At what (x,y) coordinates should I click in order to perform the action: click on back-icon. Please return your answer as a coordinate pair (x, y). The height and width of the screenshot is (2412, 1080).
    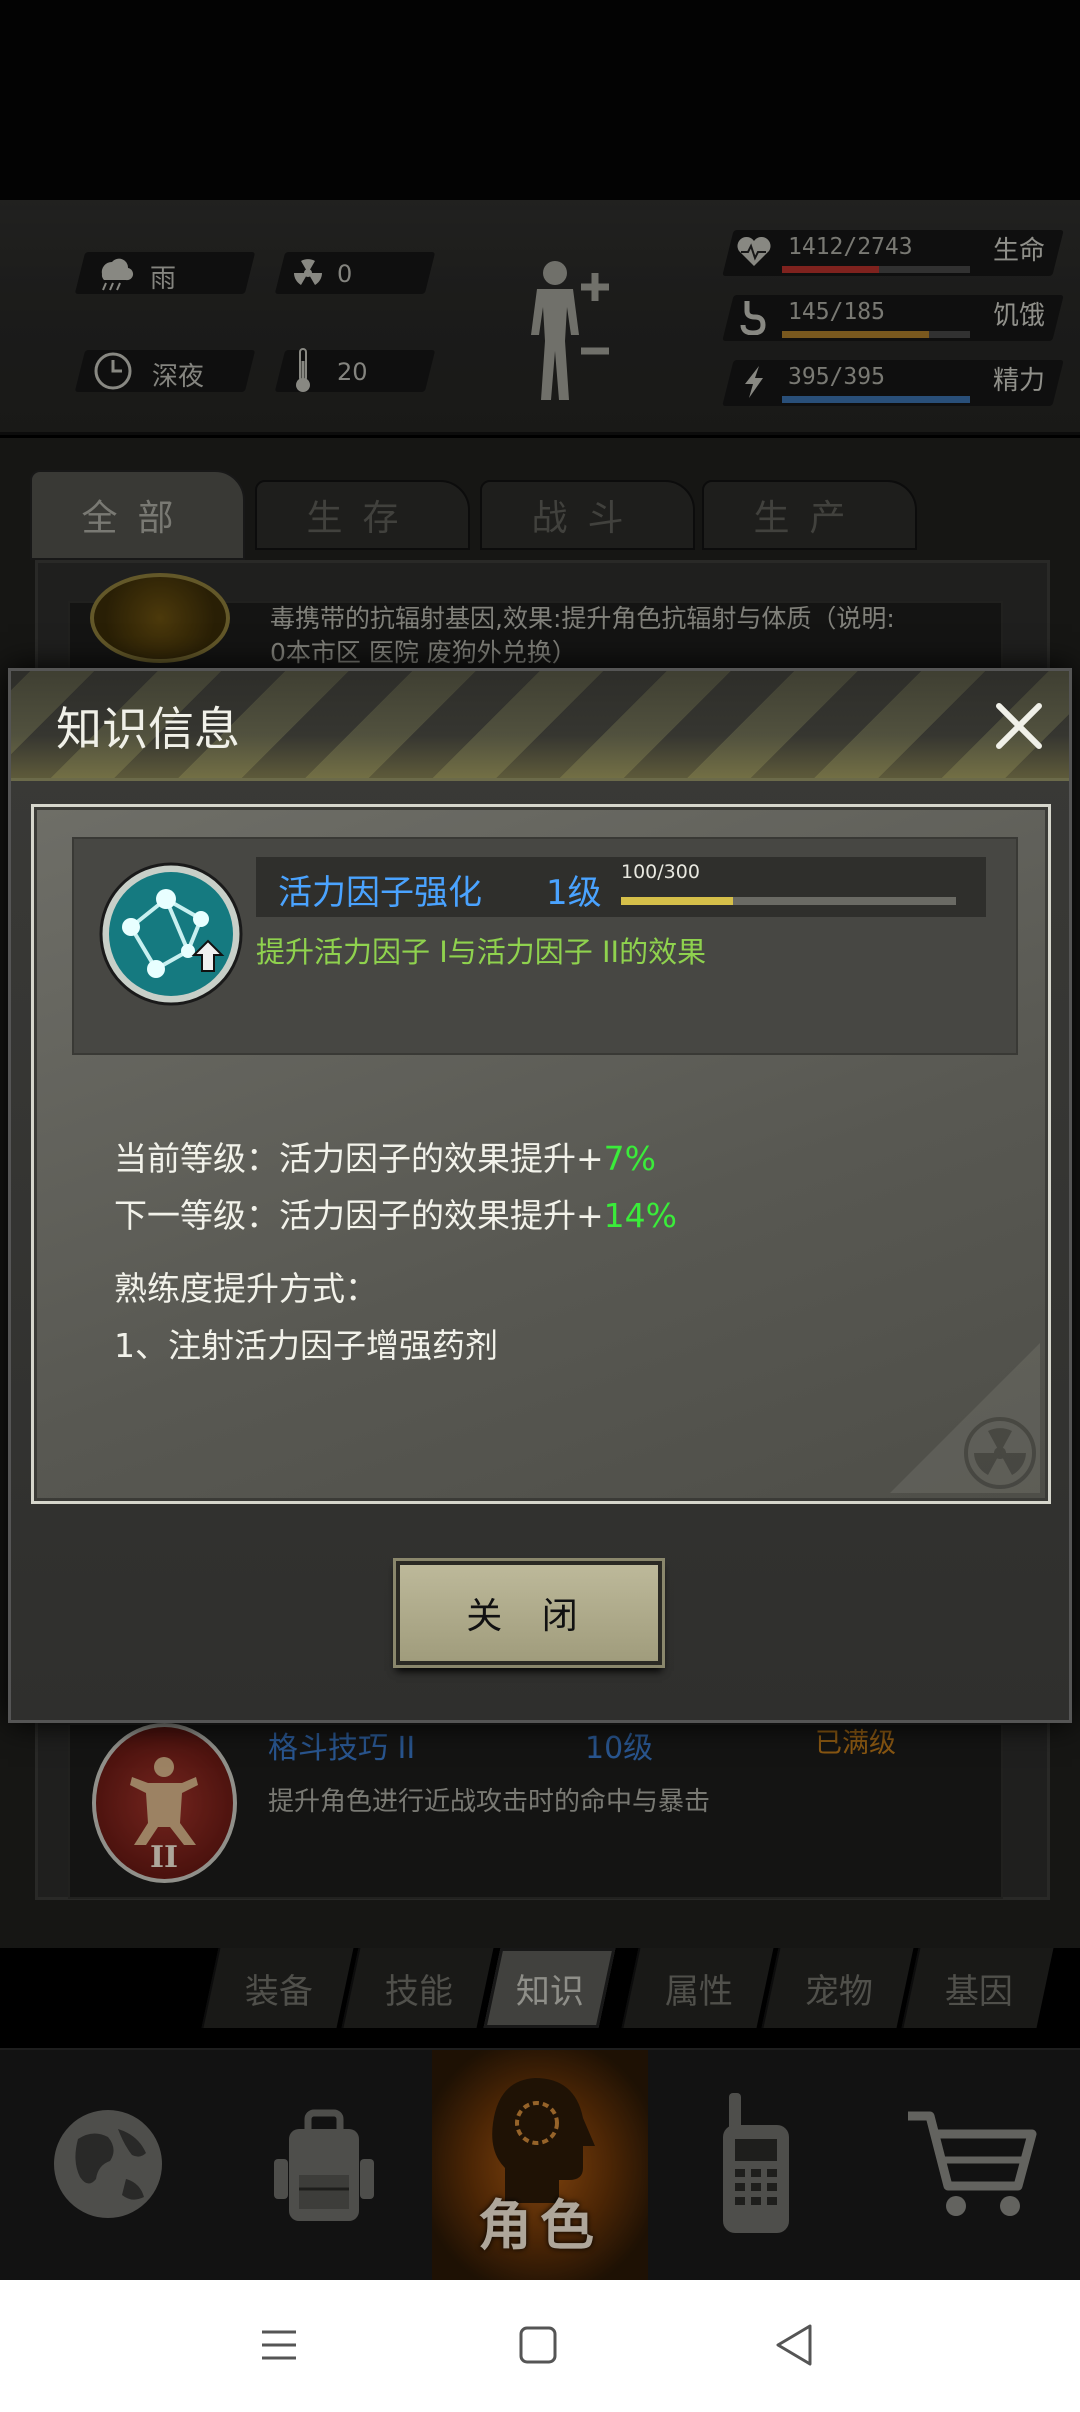
    Looking at the image, I should click on (794, 2347).